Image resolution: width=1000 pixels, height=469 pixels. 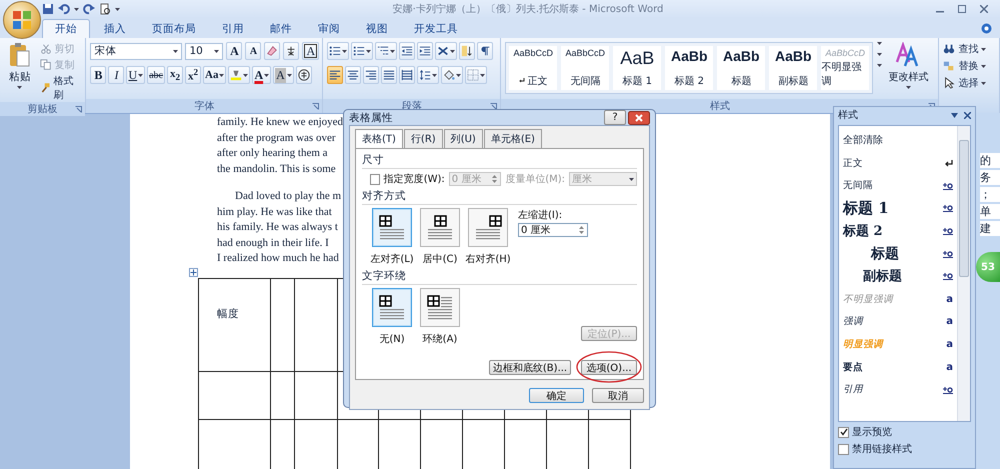 What do you see at coordinates (476, 75) in the screenshot?
I see `borders-button` at bounding box center [476, 75].